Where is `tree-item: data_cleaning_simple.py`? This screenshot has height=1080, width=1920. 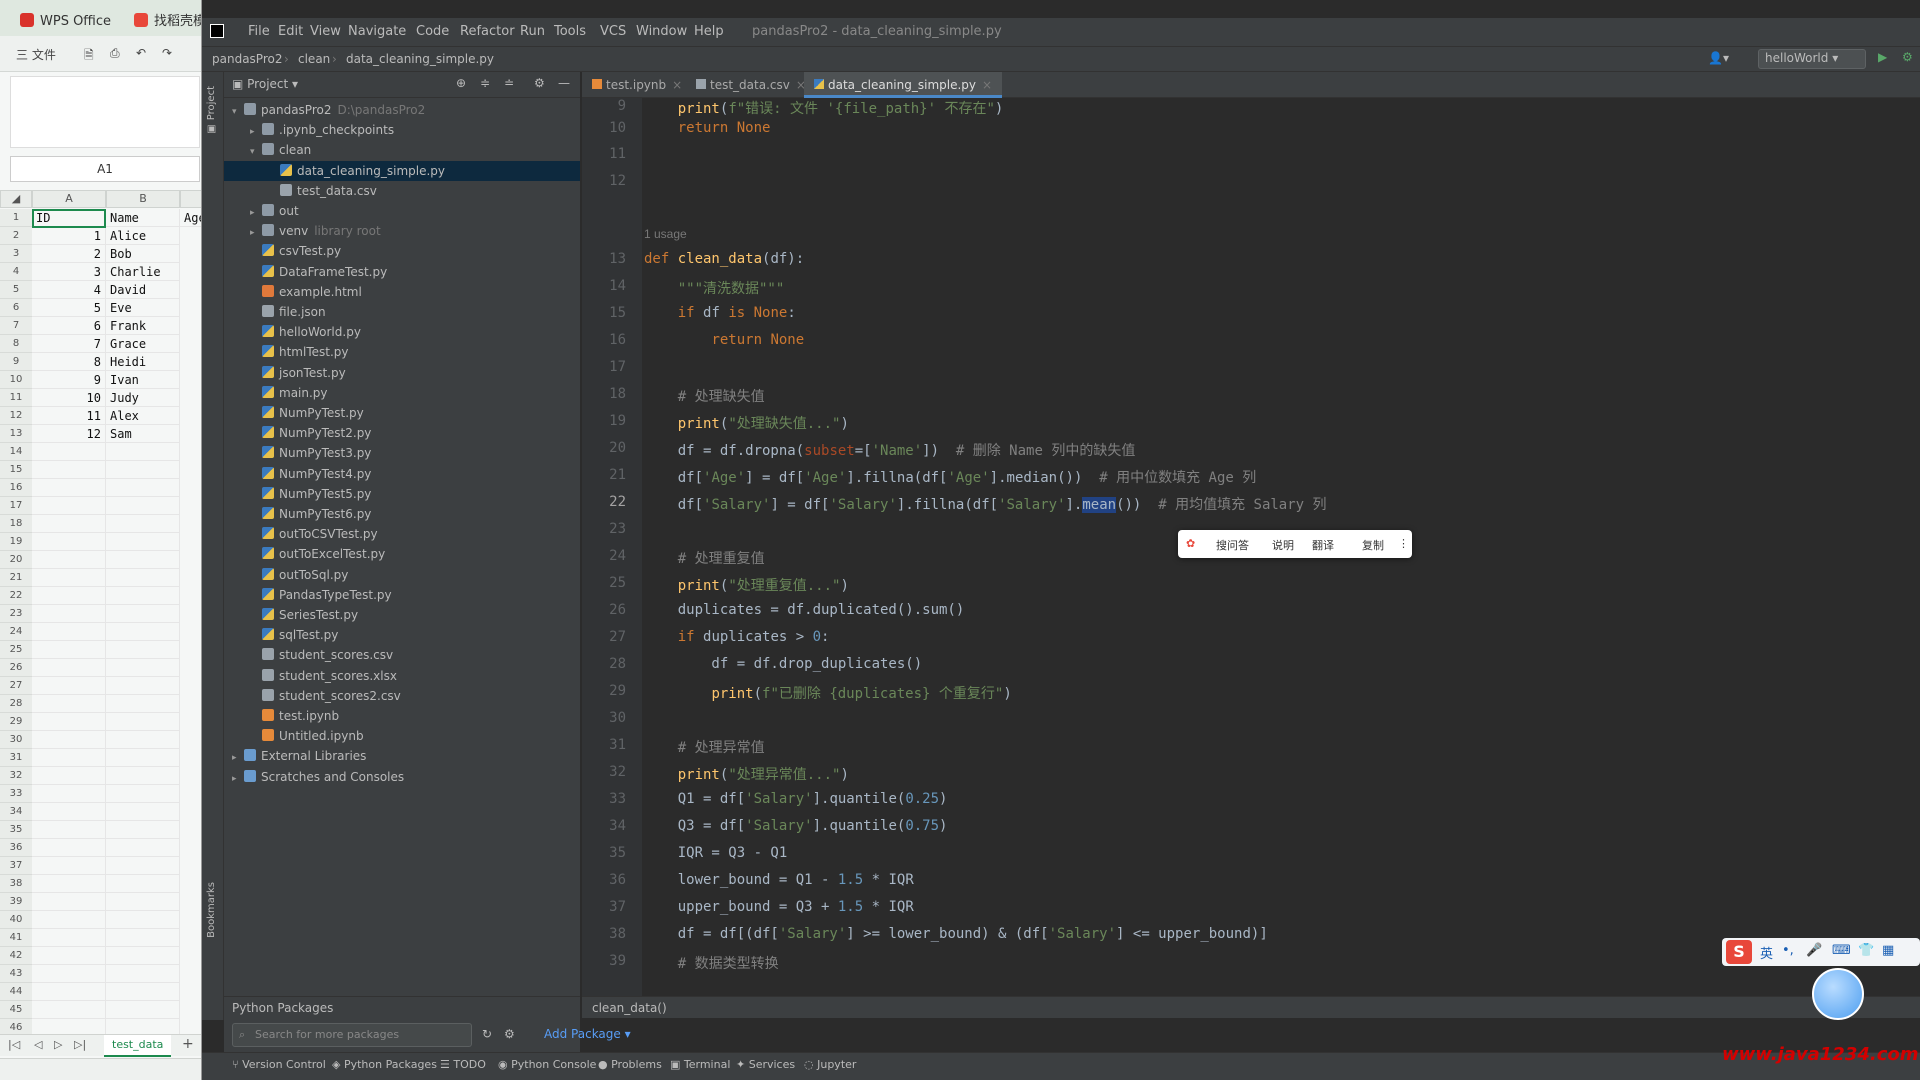
tree-item: data_cleaning_simple.py is located at coordinates (402, 170).